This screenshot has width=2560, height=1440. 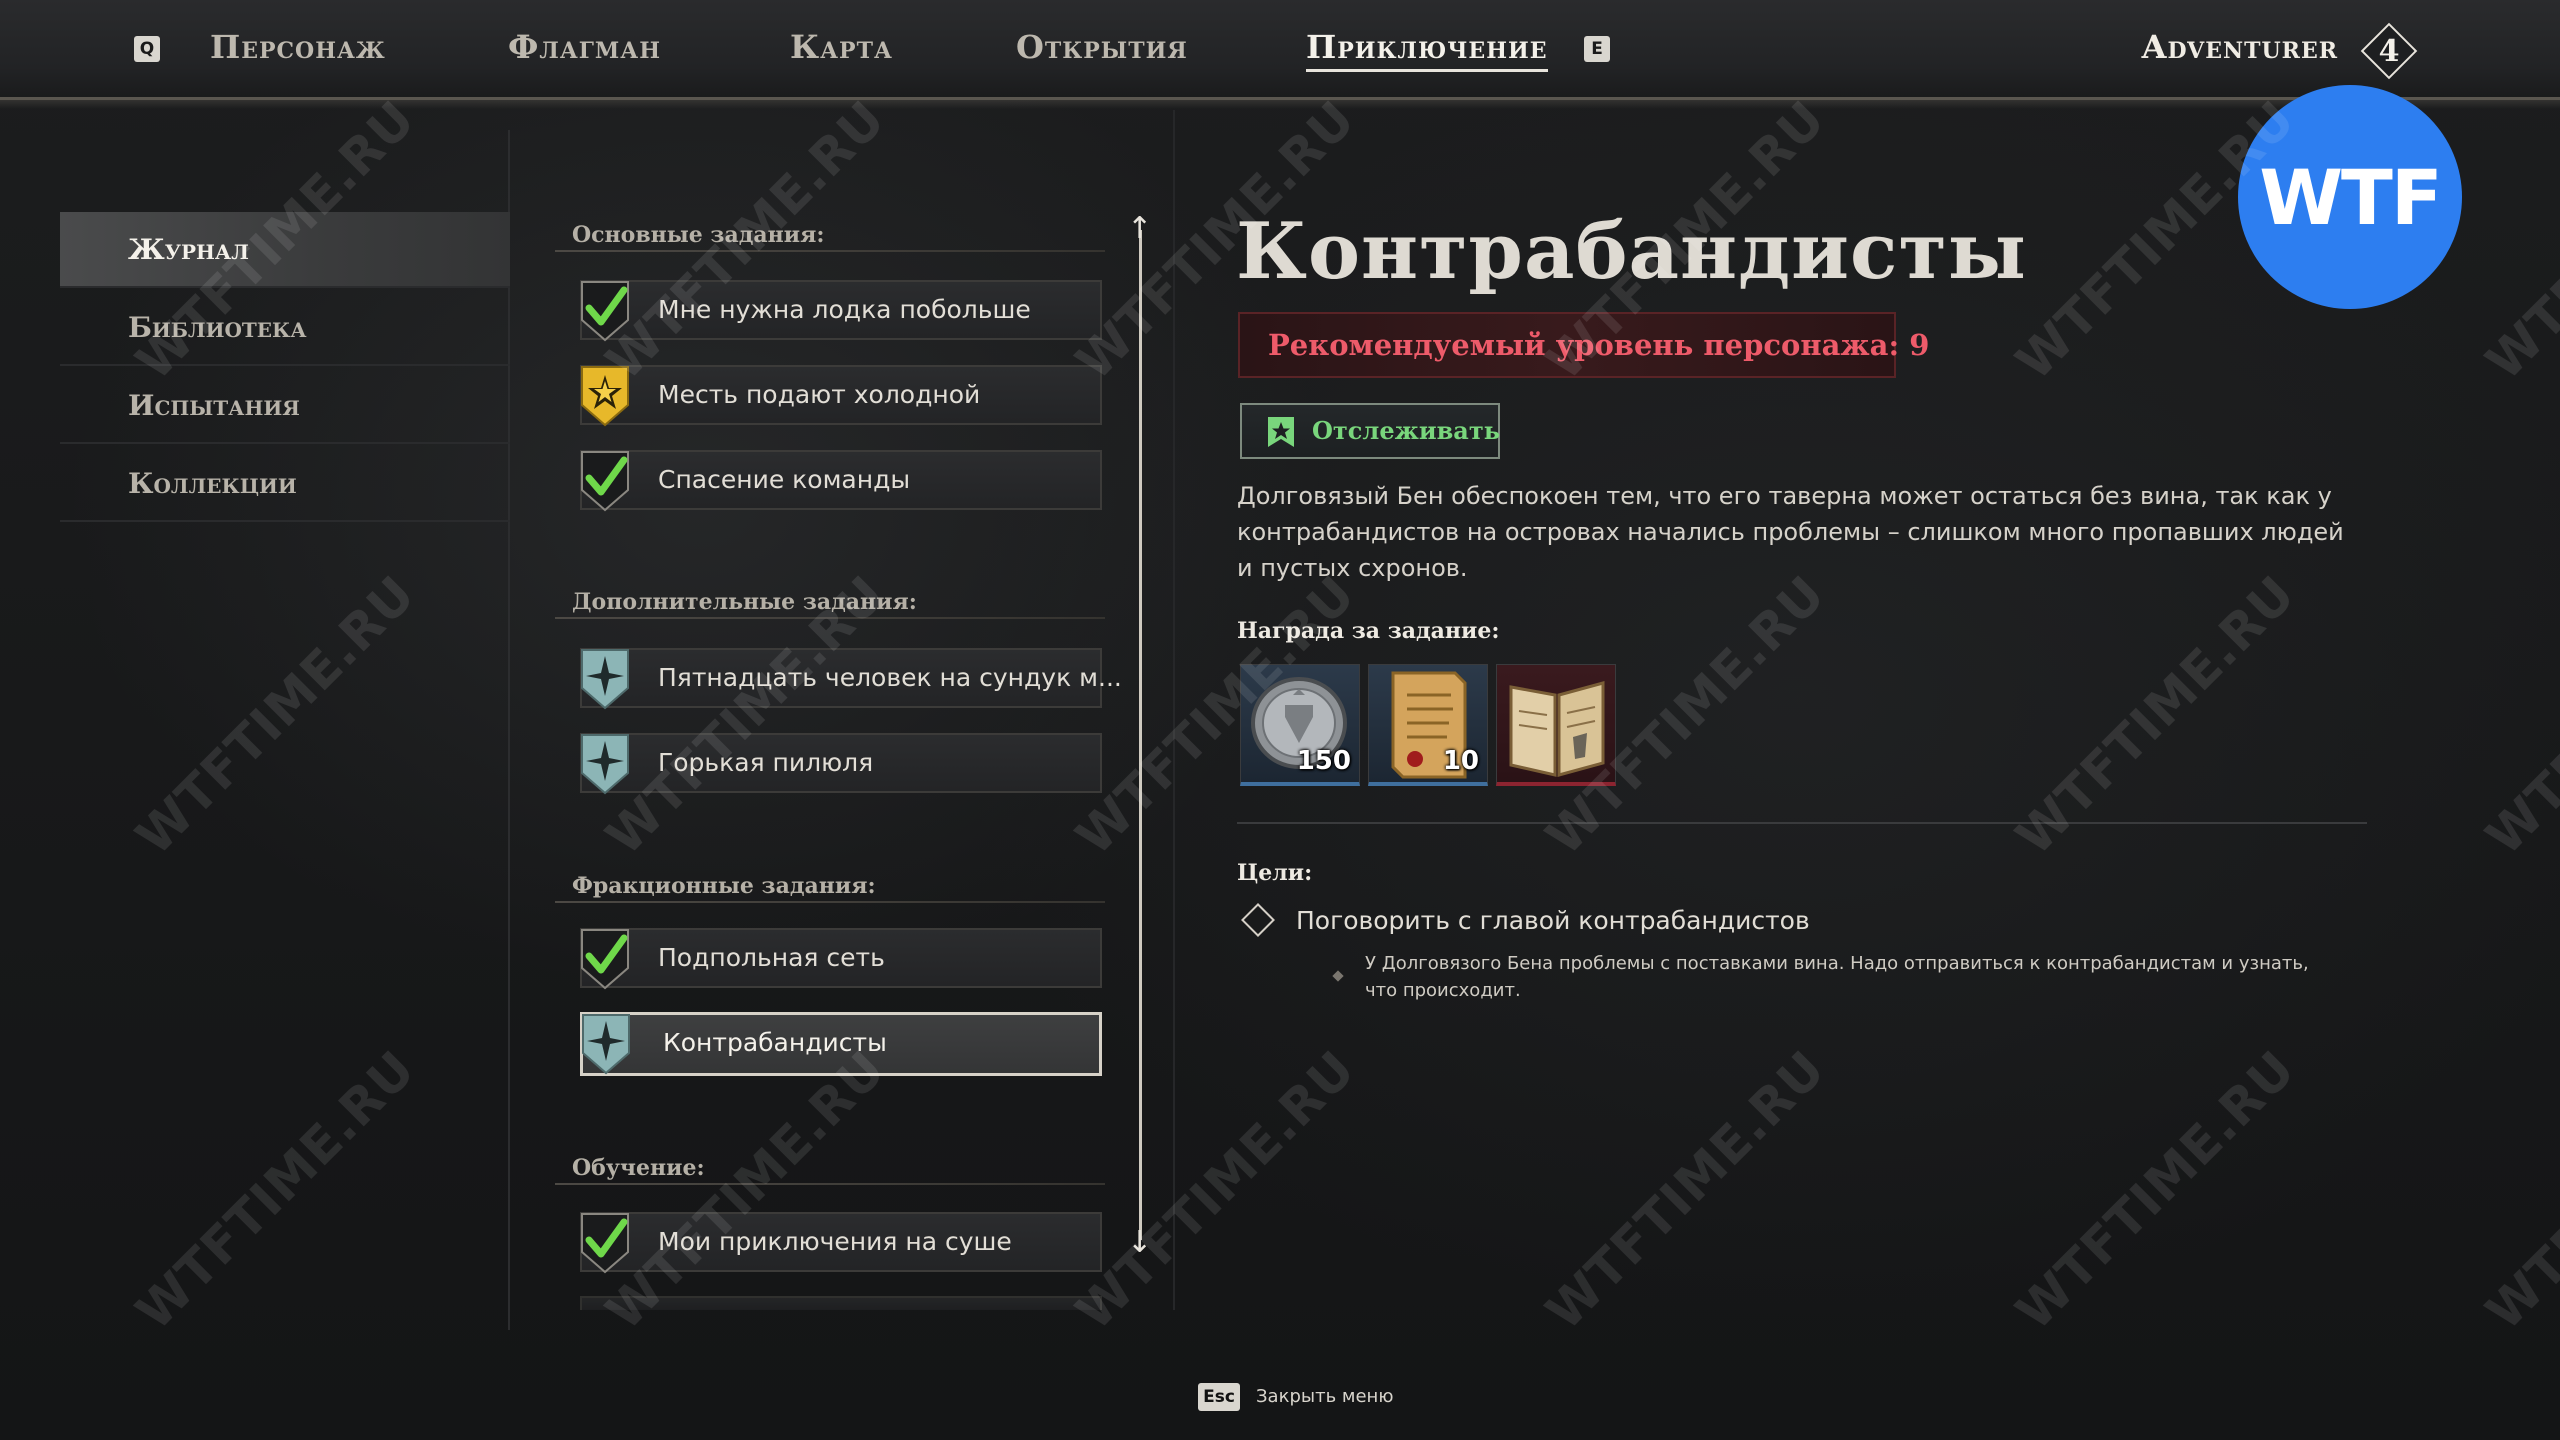 What do you see at coordinates (285, 730) in the screenshot?
I see `journal-sidebar: Журнал Библиотека Испытания Коллекции` at bounding box center [285, 730].